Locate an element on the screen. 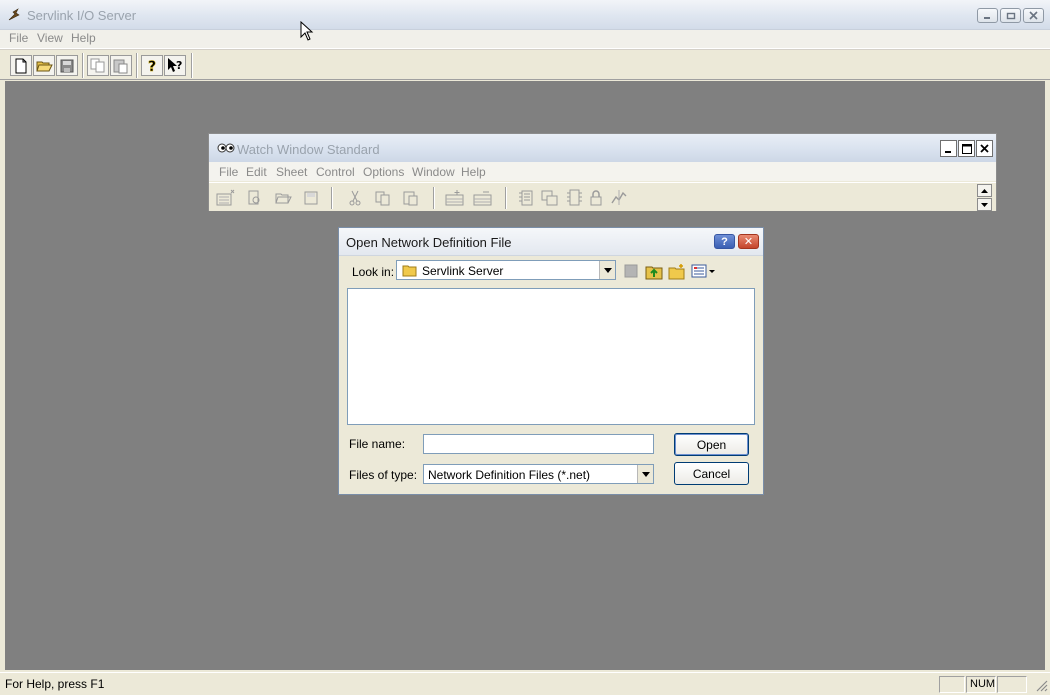  maximize-icon is located at coordinates (966, 148).